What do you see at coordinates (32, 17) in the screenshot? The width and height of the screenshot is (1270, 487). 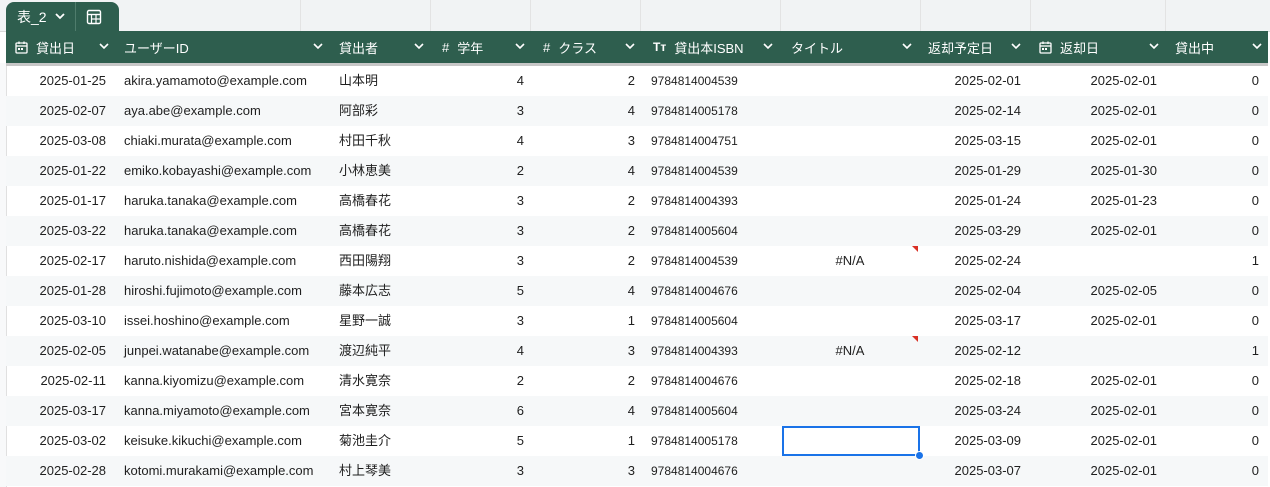 I see `table-name: 表_2` at bounding box center [32, 17].